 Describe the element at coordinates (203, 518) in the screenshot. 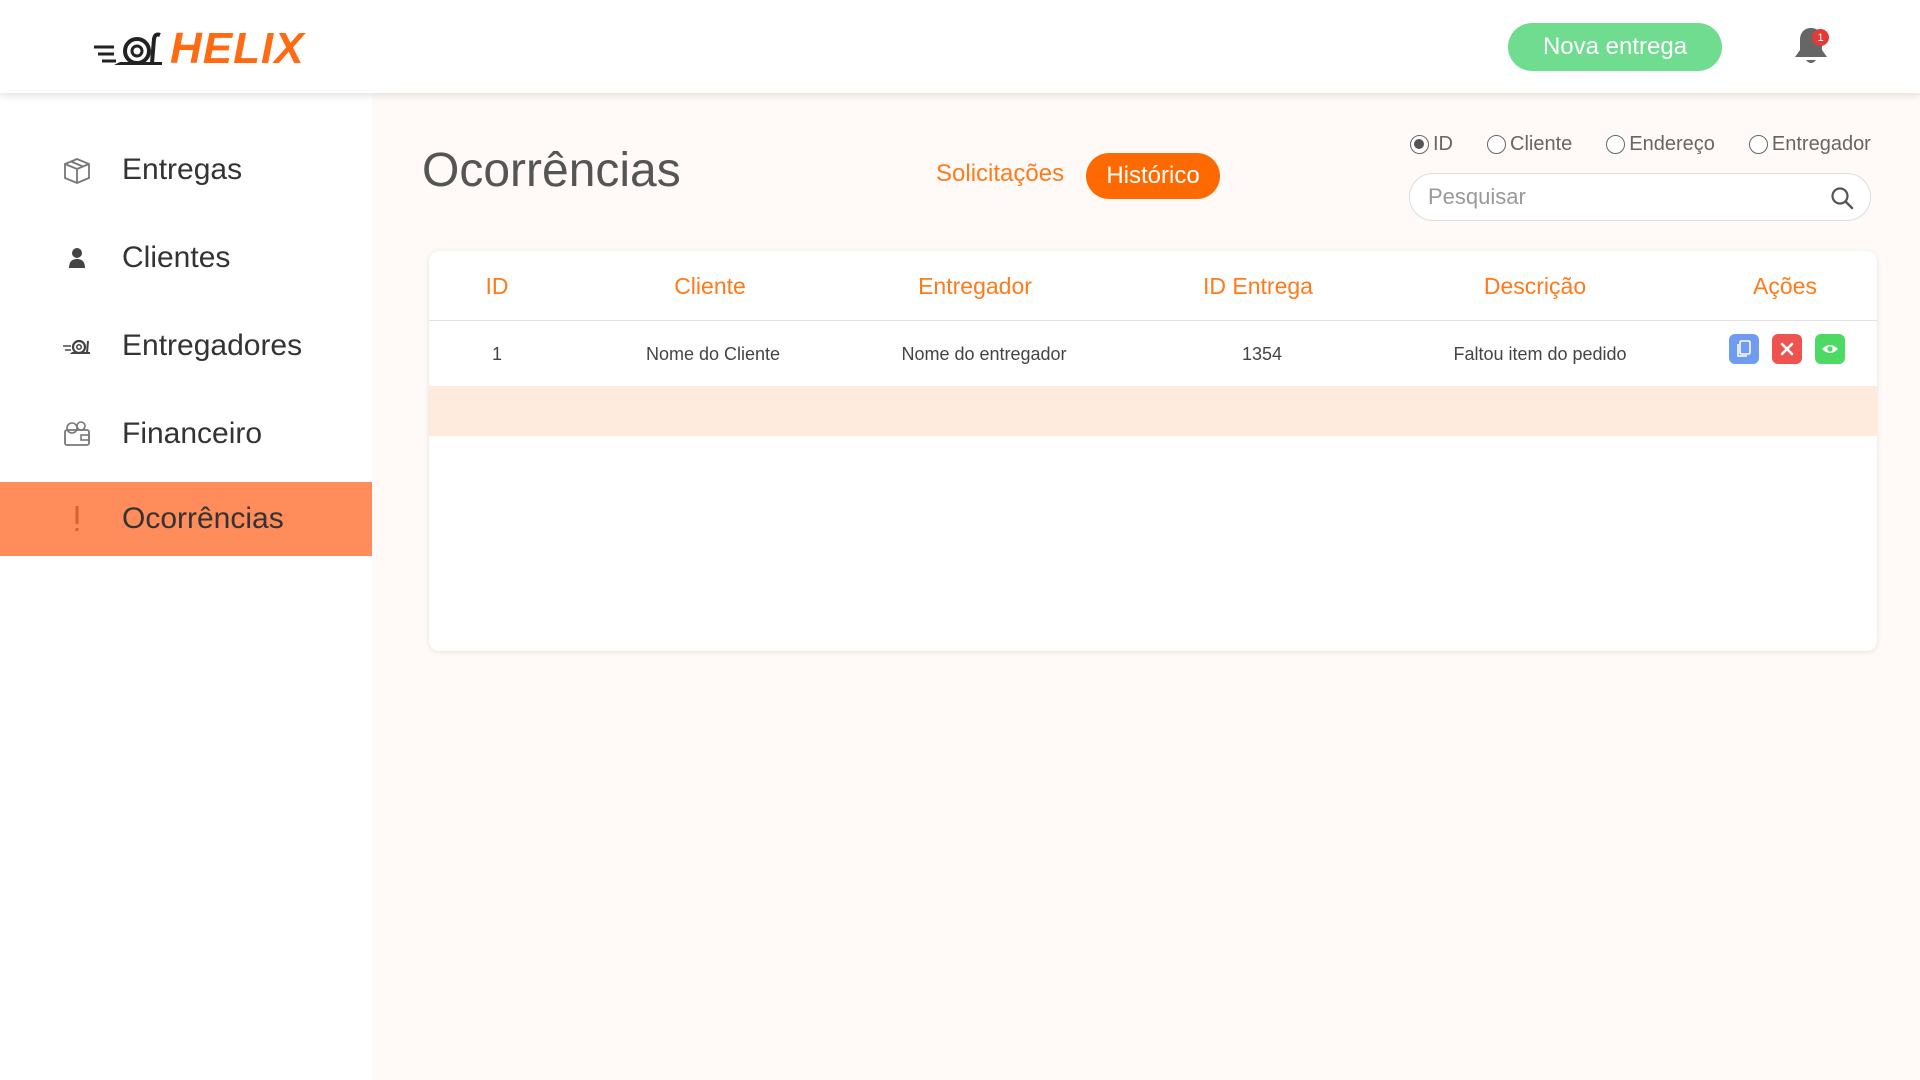

I see `sidebar-item-label: Ocorrências` at that location.